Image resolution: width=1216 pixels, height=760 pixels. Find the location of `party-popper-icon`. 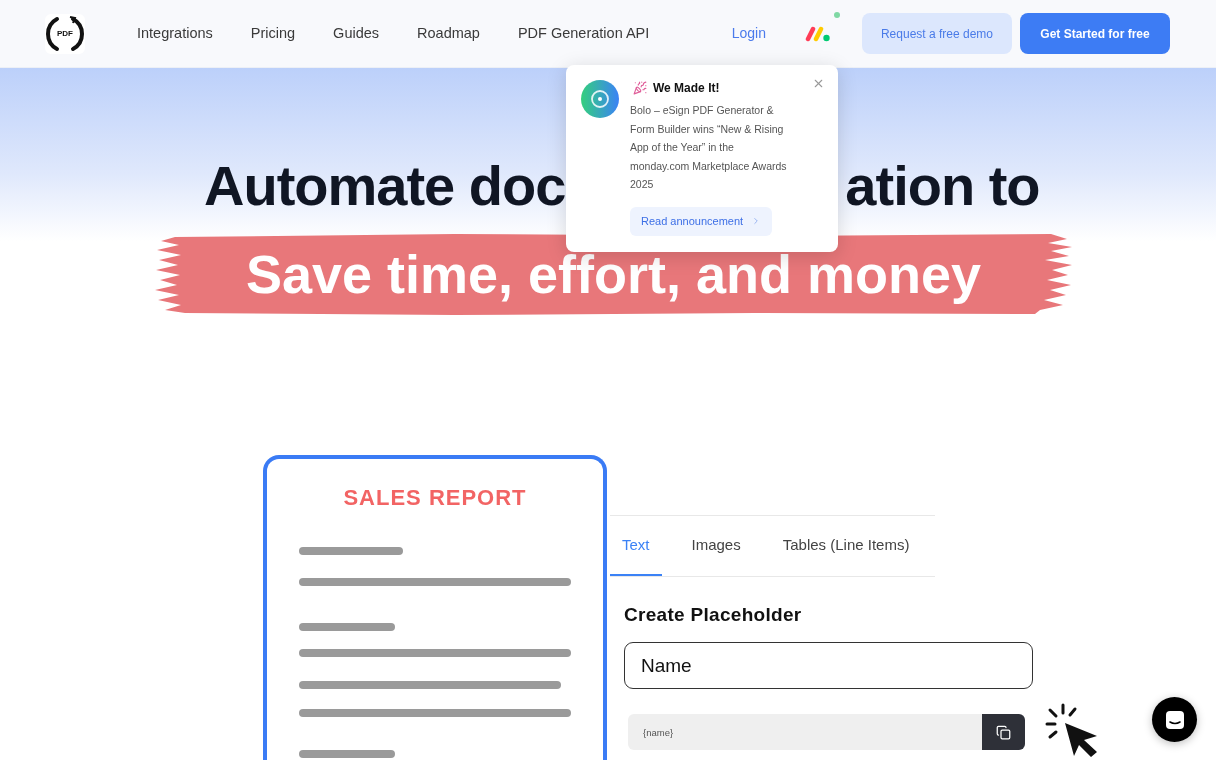

party-popper-icon is located at coordinates (640, 88).